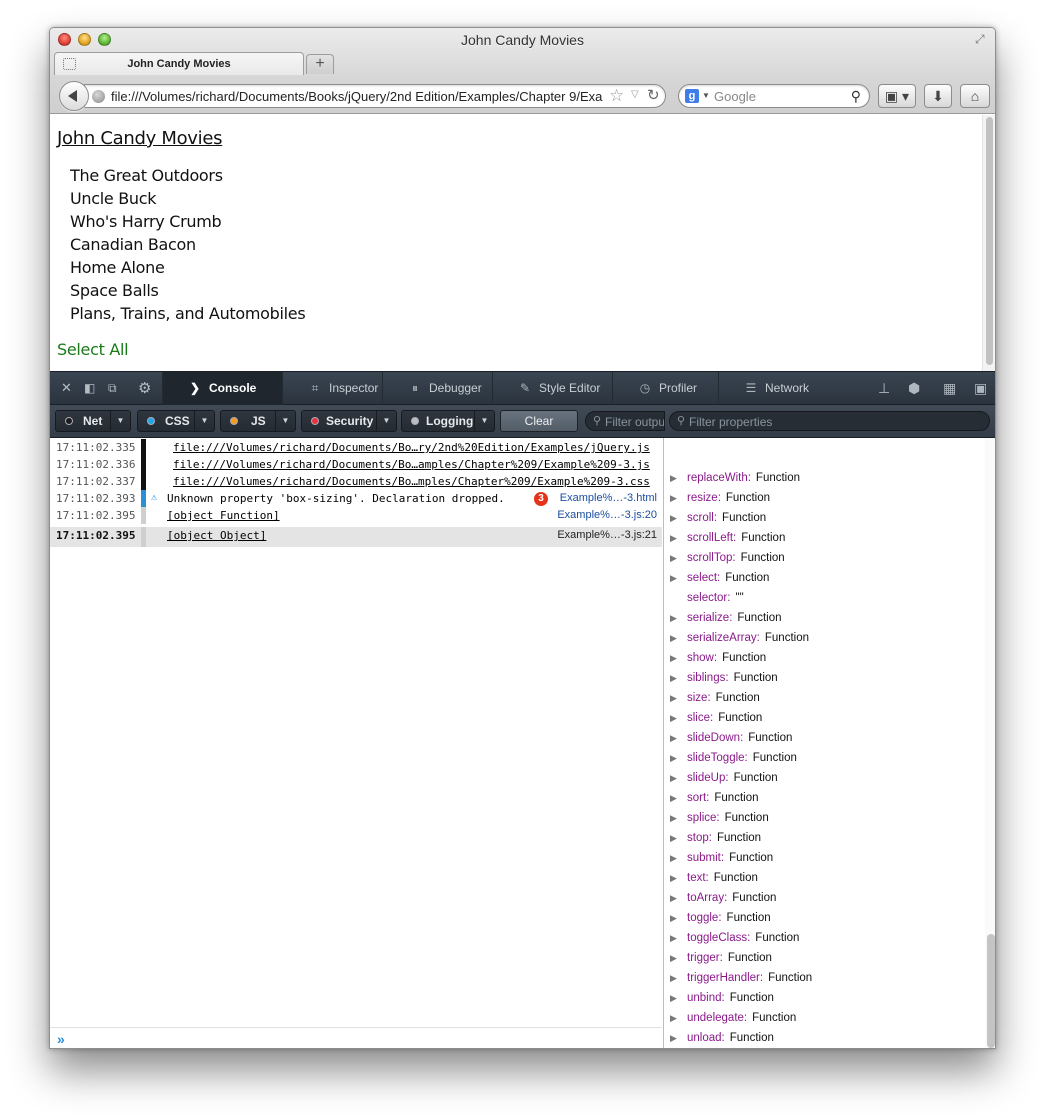 This screenshot has height=1120, width=1045. What do you see at coordinates (187, 267) in the screenshot?
I see `movie-list-item: Home Alone` at bounding box center [187, 267].